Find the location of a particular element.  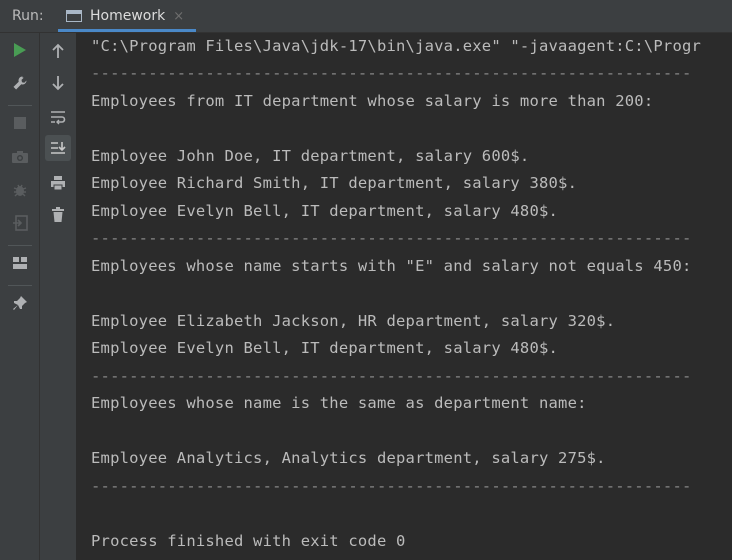

run-toolbar is located at coordinates (20, 296).